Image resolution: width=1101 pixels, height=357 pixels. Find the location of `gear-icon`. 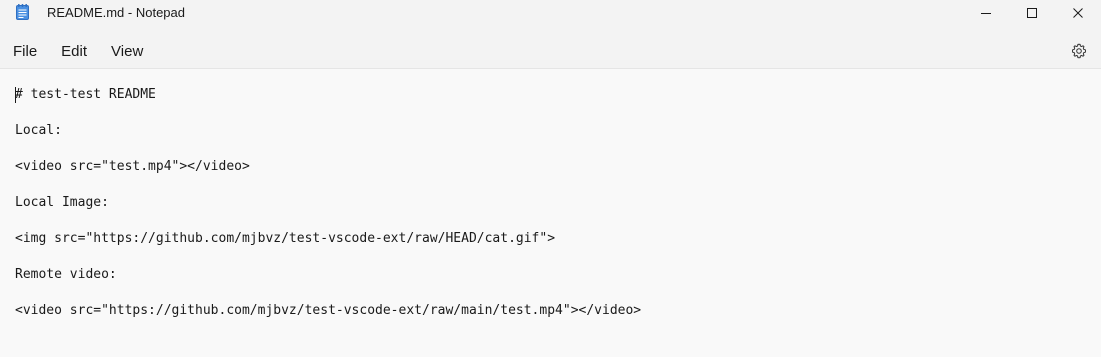

gear-icon is located at coordinates (1079, 51).